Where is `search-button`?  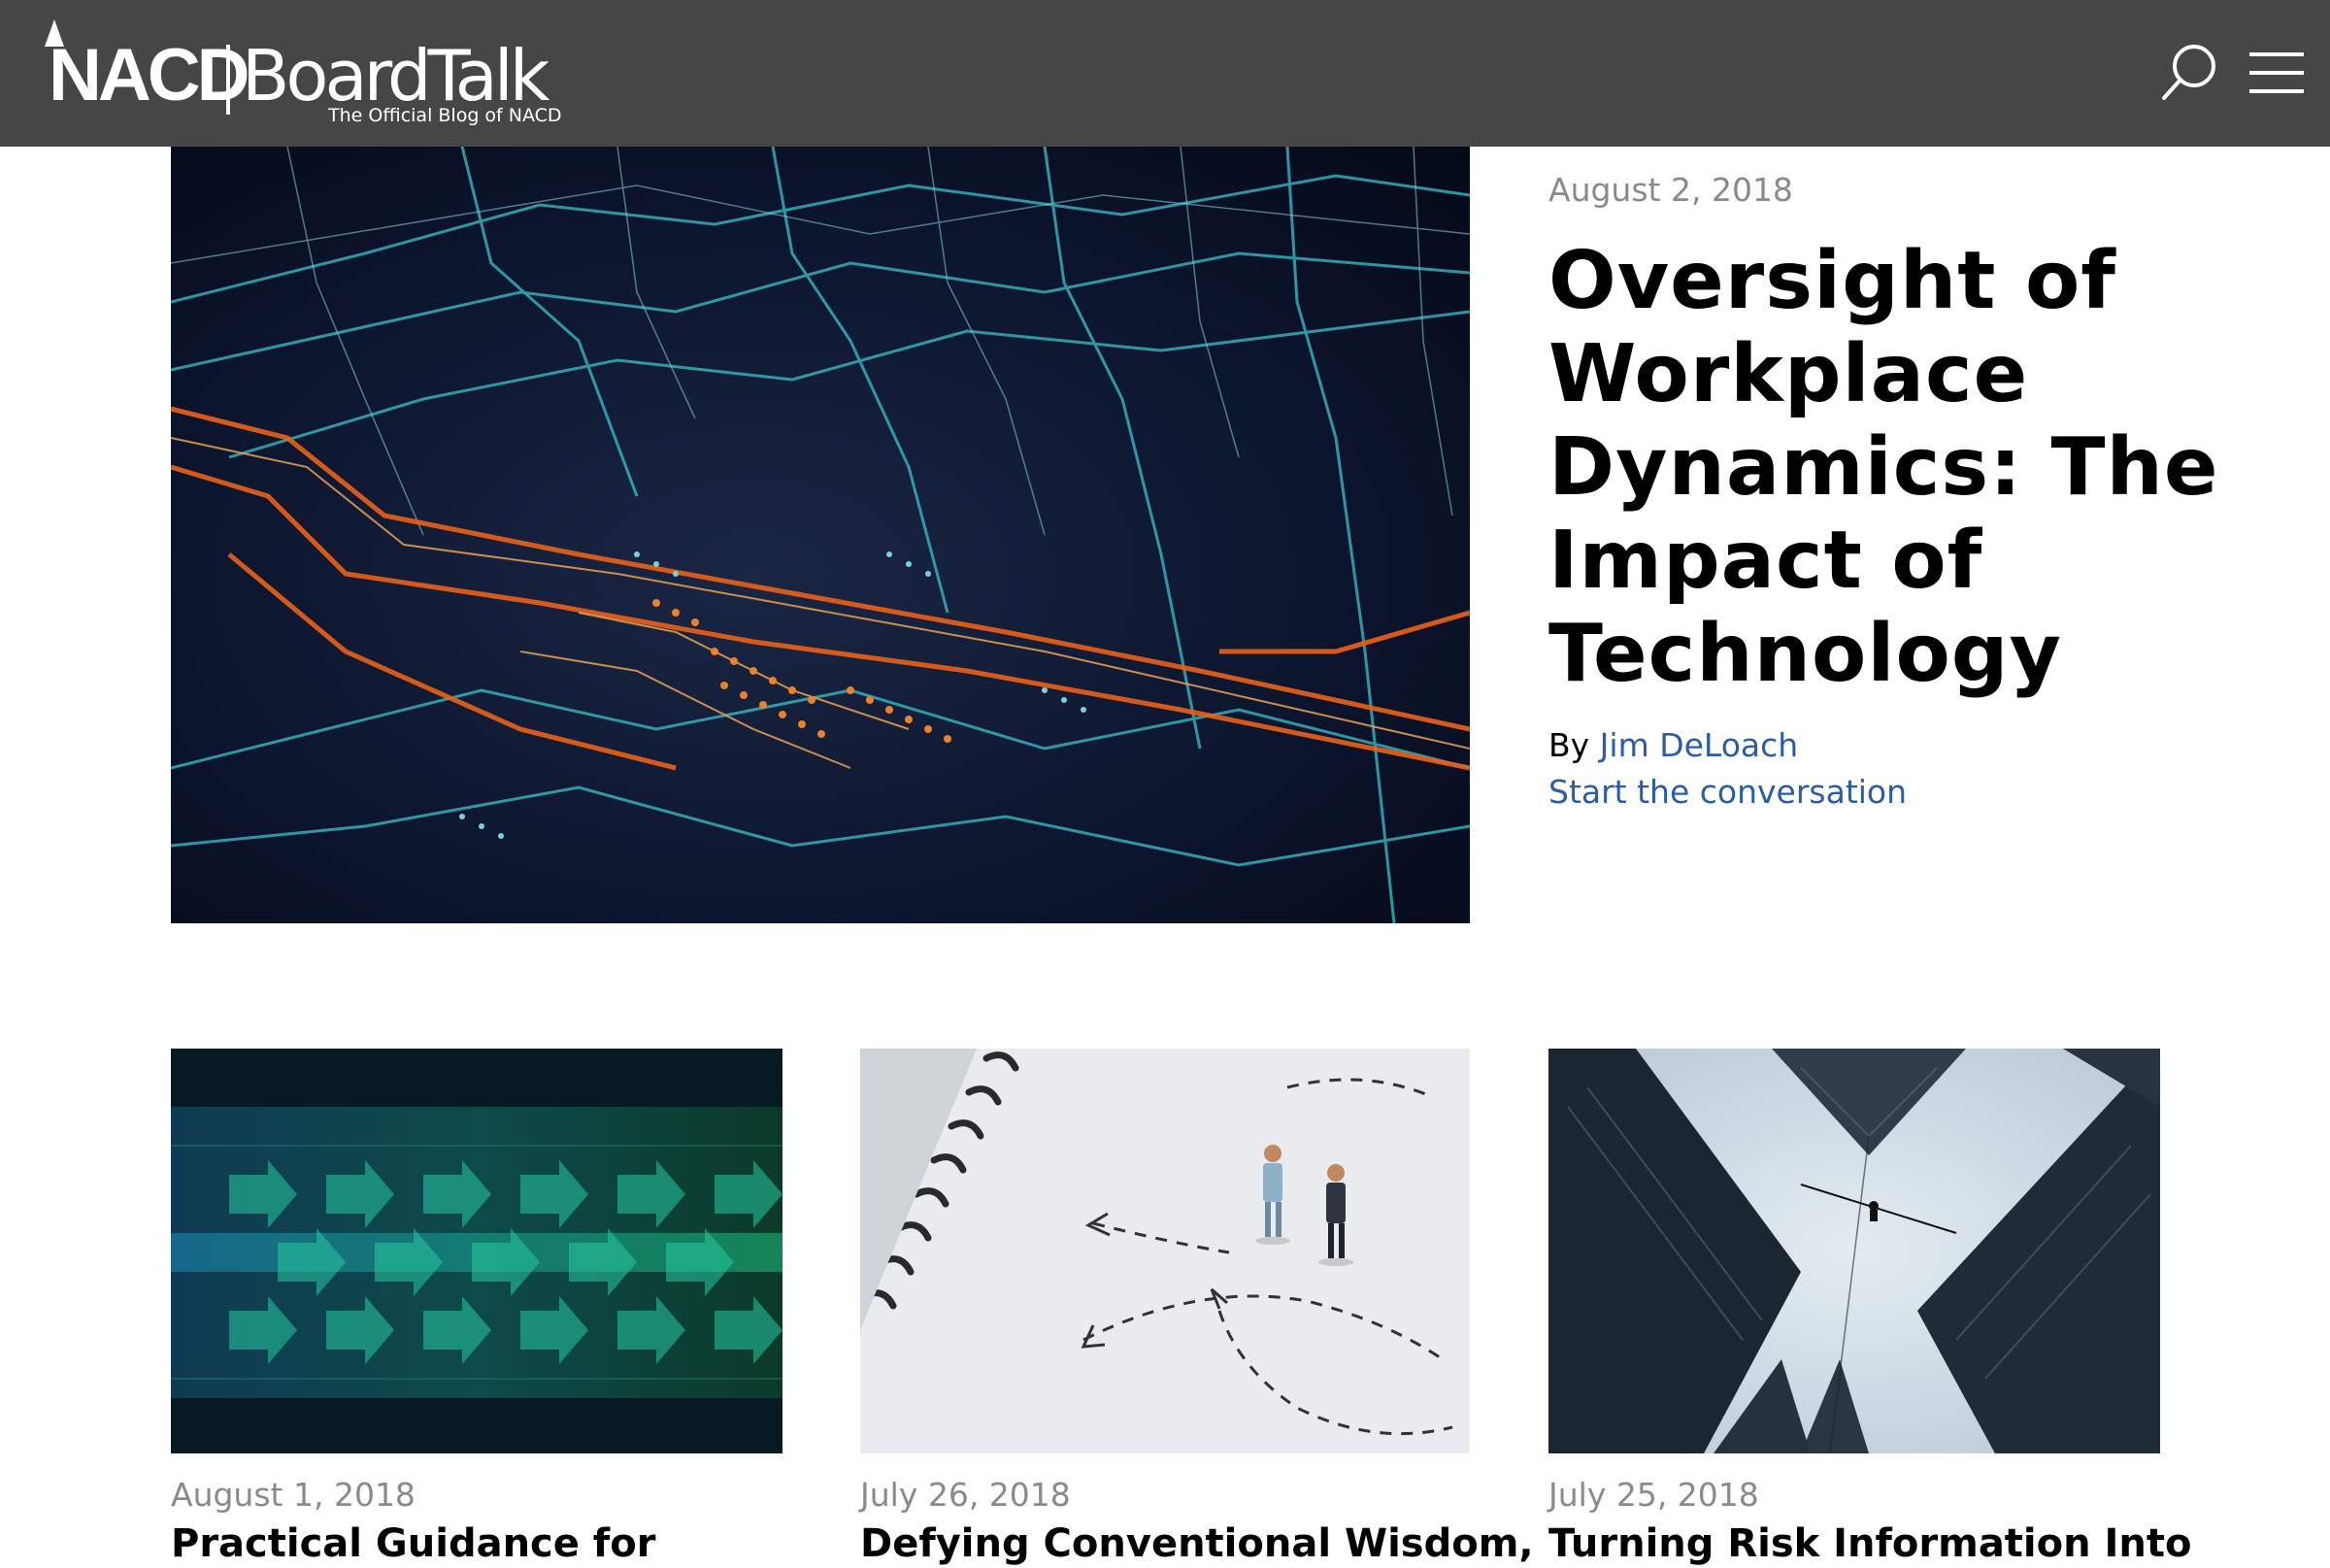 search-button is located at coordinates (2189, 73).